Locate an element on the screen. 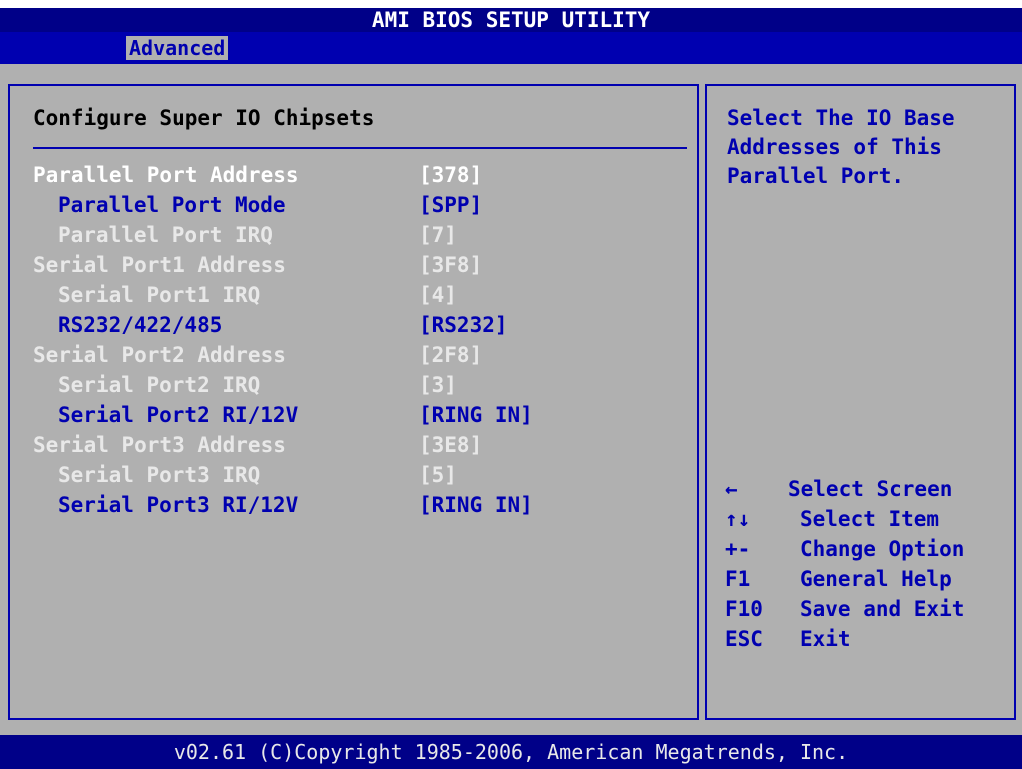 The height and width of the screenshot is (769, 1022). setting-value: [7] is located at coordinates (438, 235).